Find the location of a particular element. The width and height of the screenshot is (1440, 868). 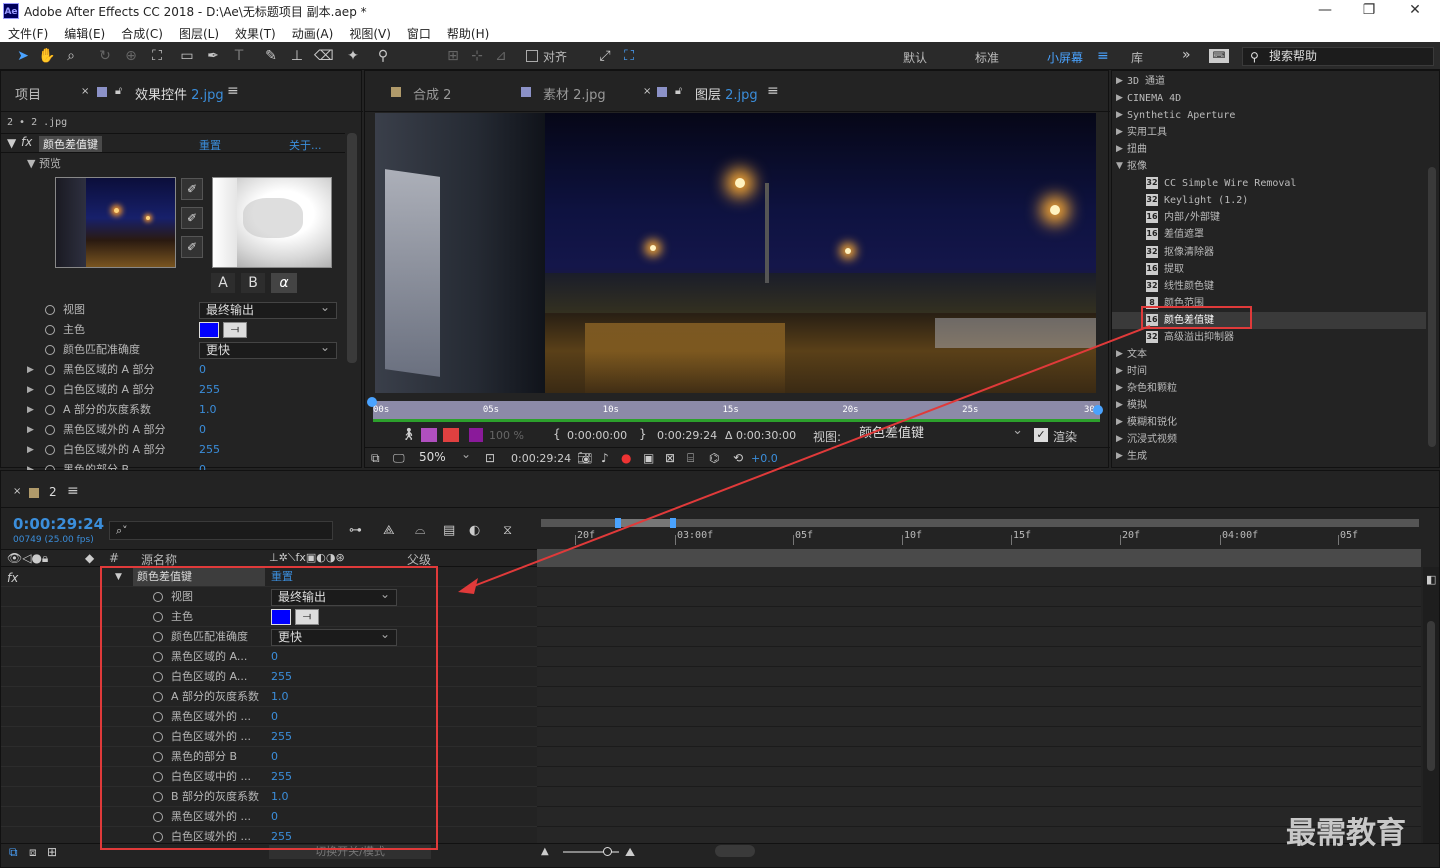

annotation-arrow is located at coordinates (804, 459).